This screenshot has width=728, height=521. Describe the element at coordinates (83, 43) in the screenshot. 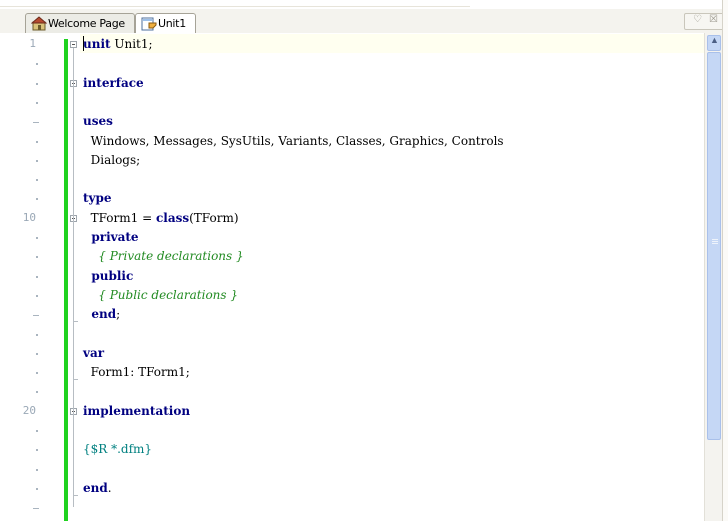

I see `text-cursor` at that location.